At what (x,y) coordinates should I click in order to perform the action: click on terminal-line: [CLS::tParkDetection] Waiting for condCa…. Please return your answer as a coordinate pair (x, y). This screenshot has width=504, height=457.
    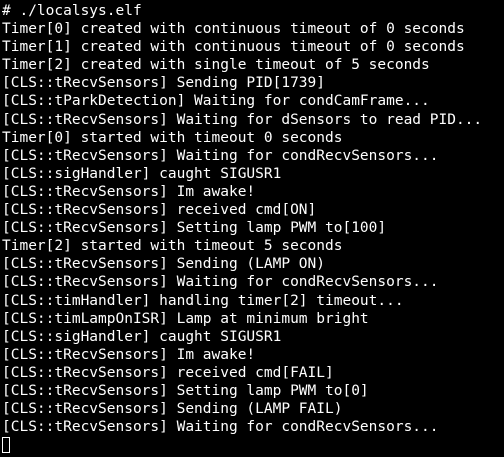
    Looking at the image, I should click on (216, 101).